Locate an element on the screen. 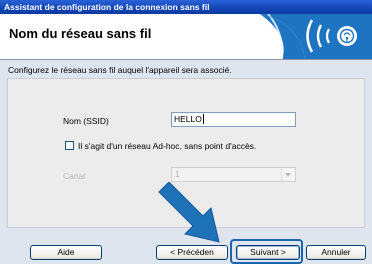  ssid-input: HELLO is located at coordinates (233, 119).